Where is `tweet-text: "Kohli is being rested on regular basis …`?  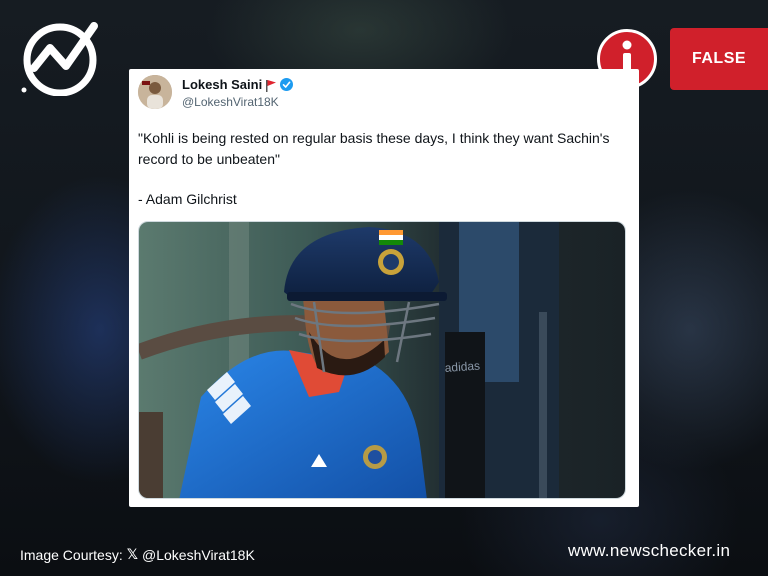 tweet-text: "Kohli is being rested on regular basis … is located at coordinates (374, 148).